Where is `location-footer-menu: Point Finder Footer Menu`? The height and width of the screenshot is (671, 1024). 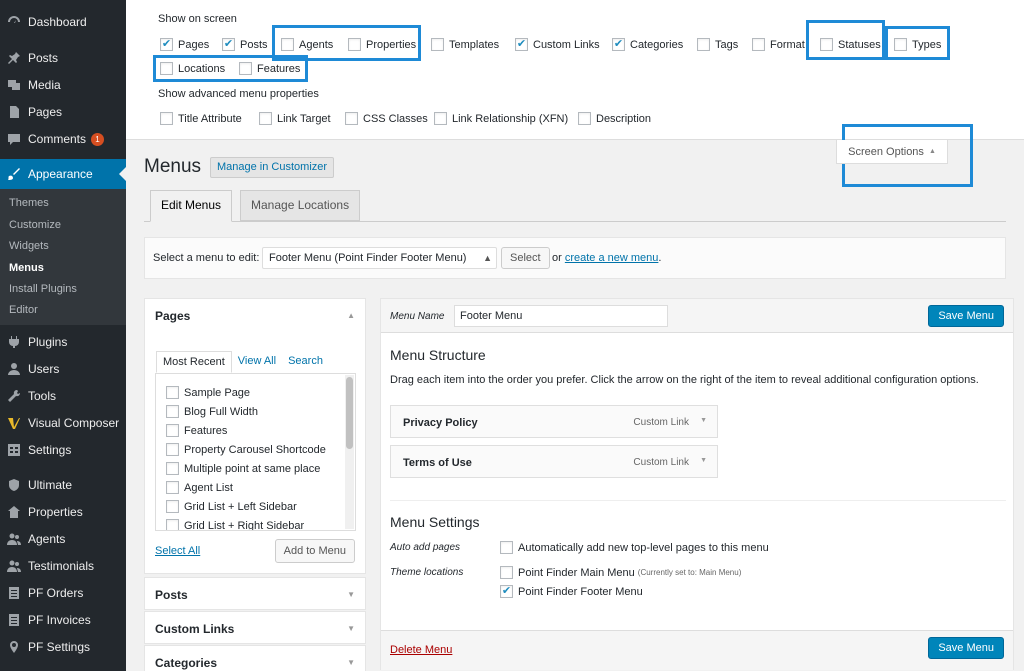
location-footer-menu: Point Finder Footer Menu is located at coordinates (571, 591).